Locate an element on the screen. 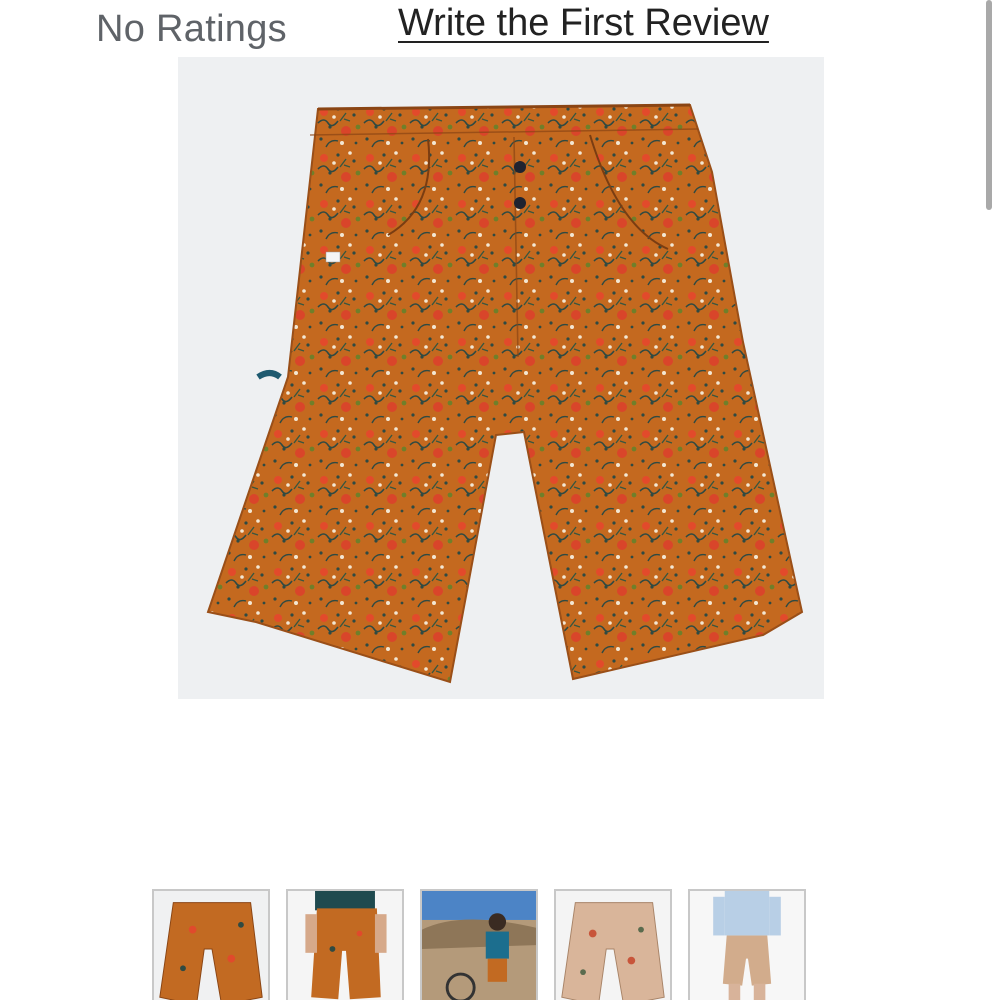  orange-floral-shorts-thumb is located at coordinates (211, 945).